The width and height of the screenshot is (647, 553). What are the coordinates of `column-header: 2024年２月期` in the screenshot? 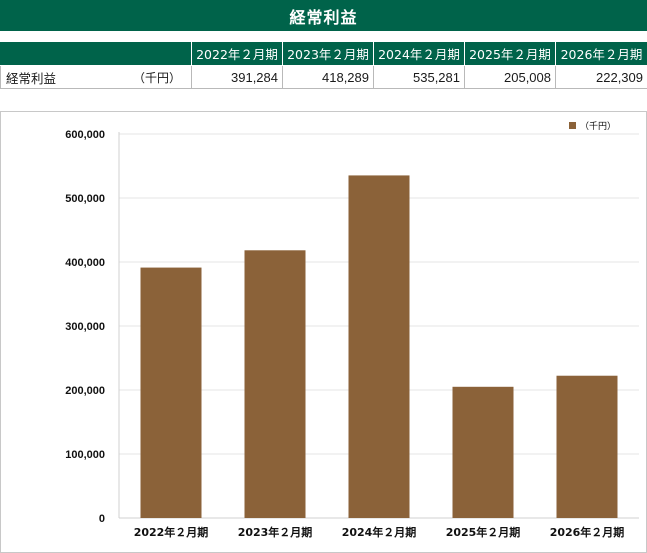 It's located at (419, 53).